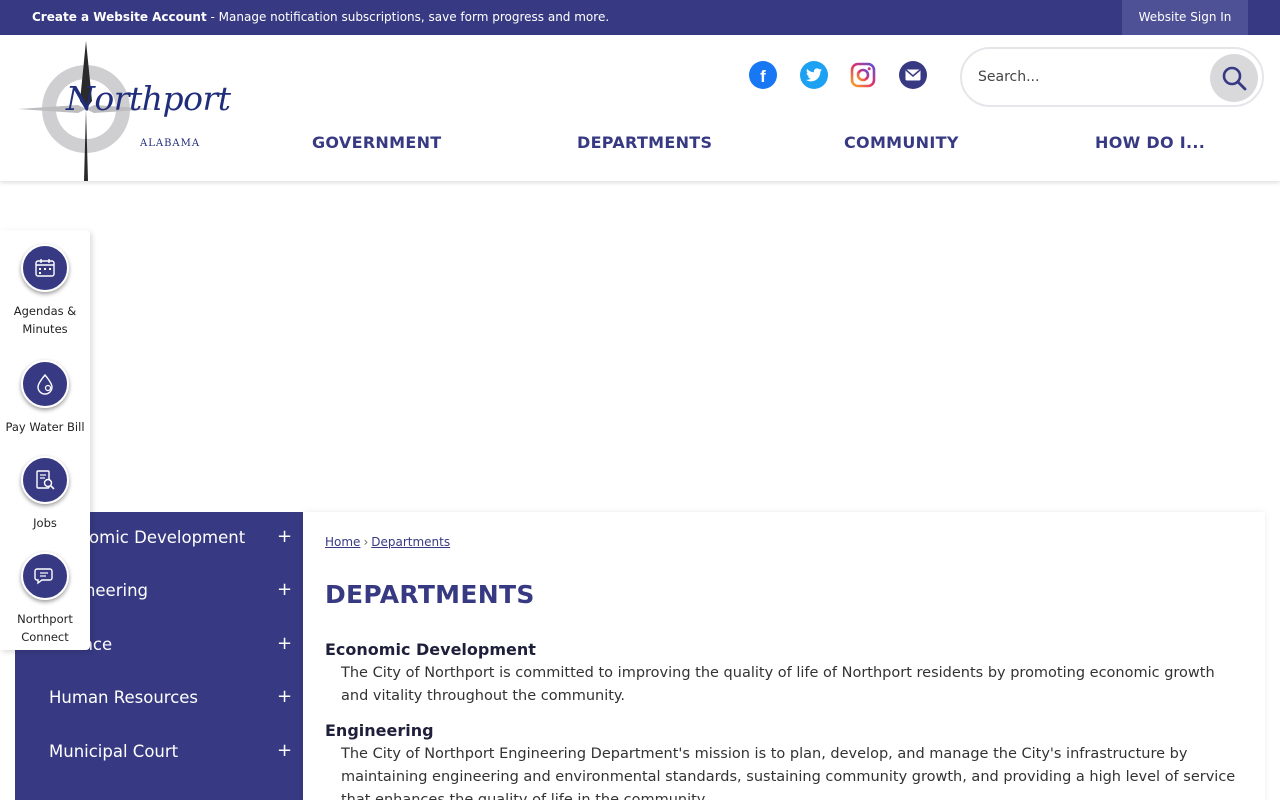 This screenshot has height=800, width=1280. What do you see at coordinates (763, 75) in the screenshot?
I see `facebook-icon: f` at bounding box center [763, 75].